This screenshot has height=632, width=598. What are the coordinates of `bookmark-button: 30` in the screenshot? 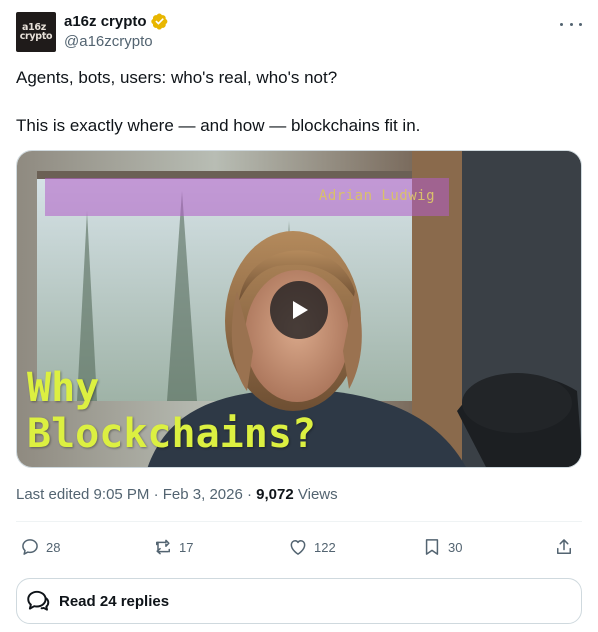 It's located at (442, 547).